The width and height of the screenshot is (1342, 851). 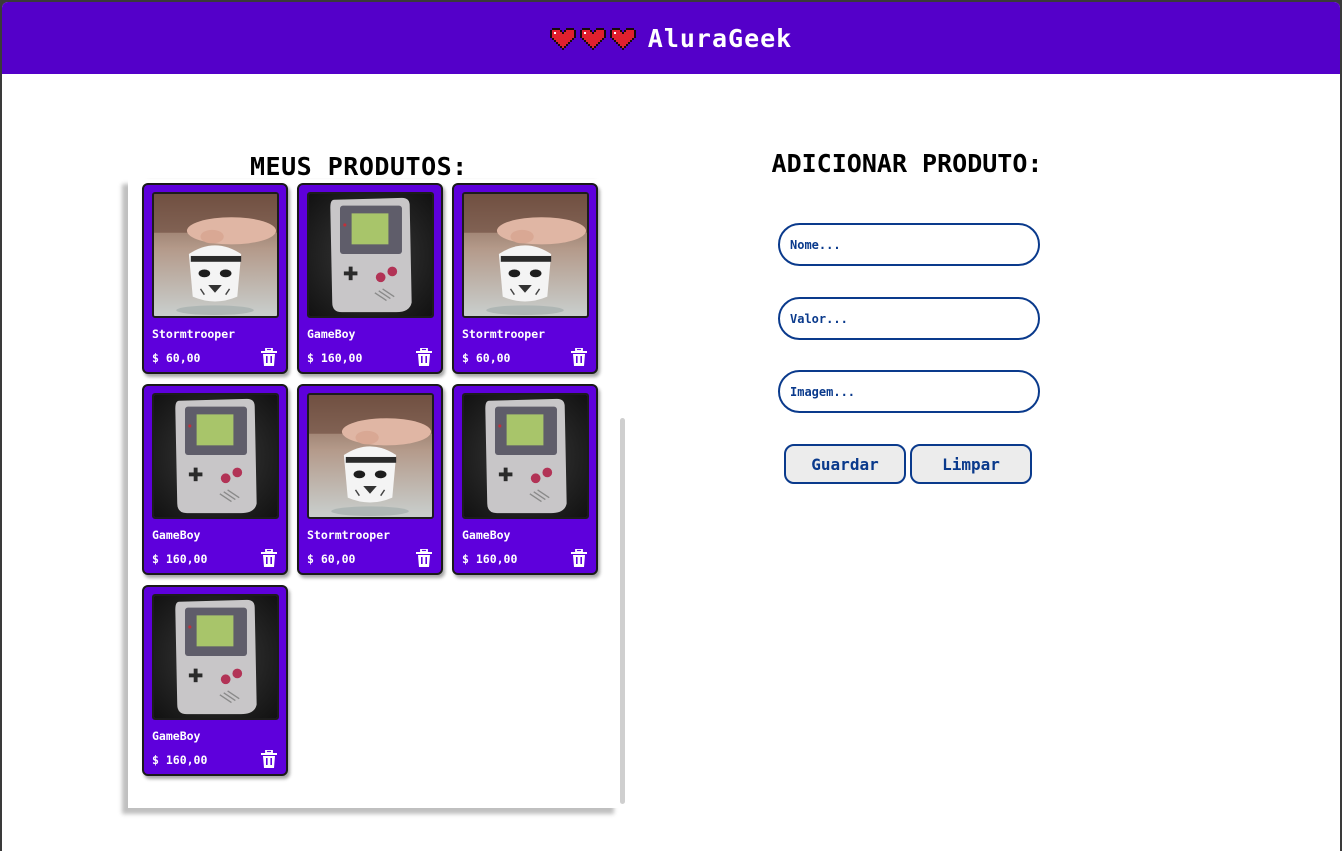 I want to click on name-input, so click(x=909, y=244).